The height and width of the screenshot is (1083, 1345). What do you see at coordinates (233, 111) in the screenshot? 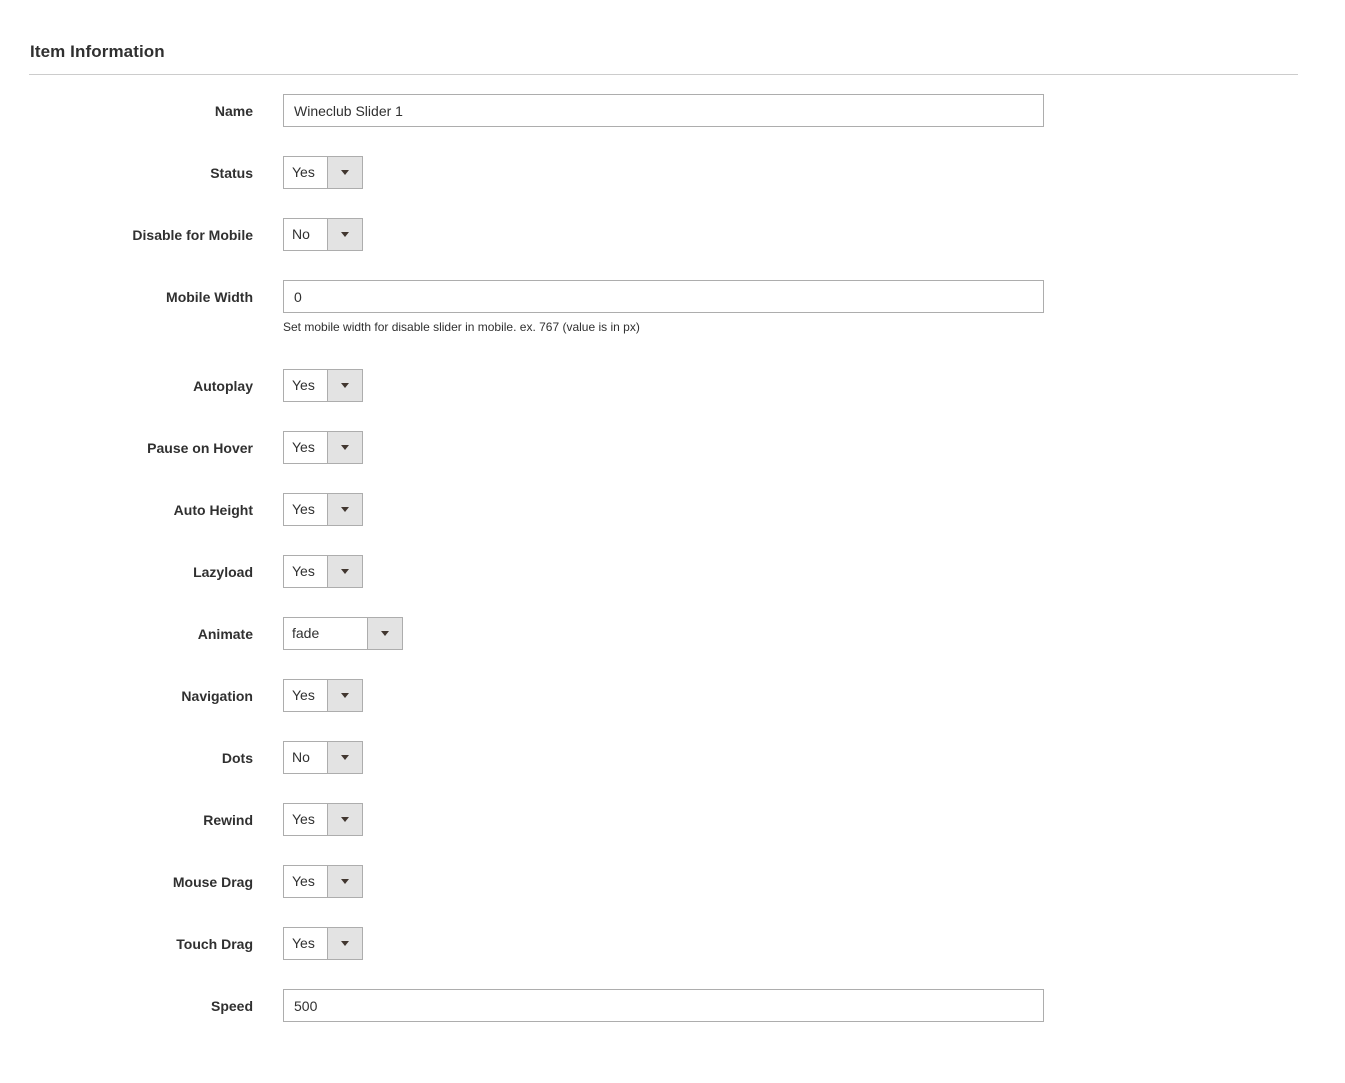
I see `name-label: Name` at bounding box center [233, 111].